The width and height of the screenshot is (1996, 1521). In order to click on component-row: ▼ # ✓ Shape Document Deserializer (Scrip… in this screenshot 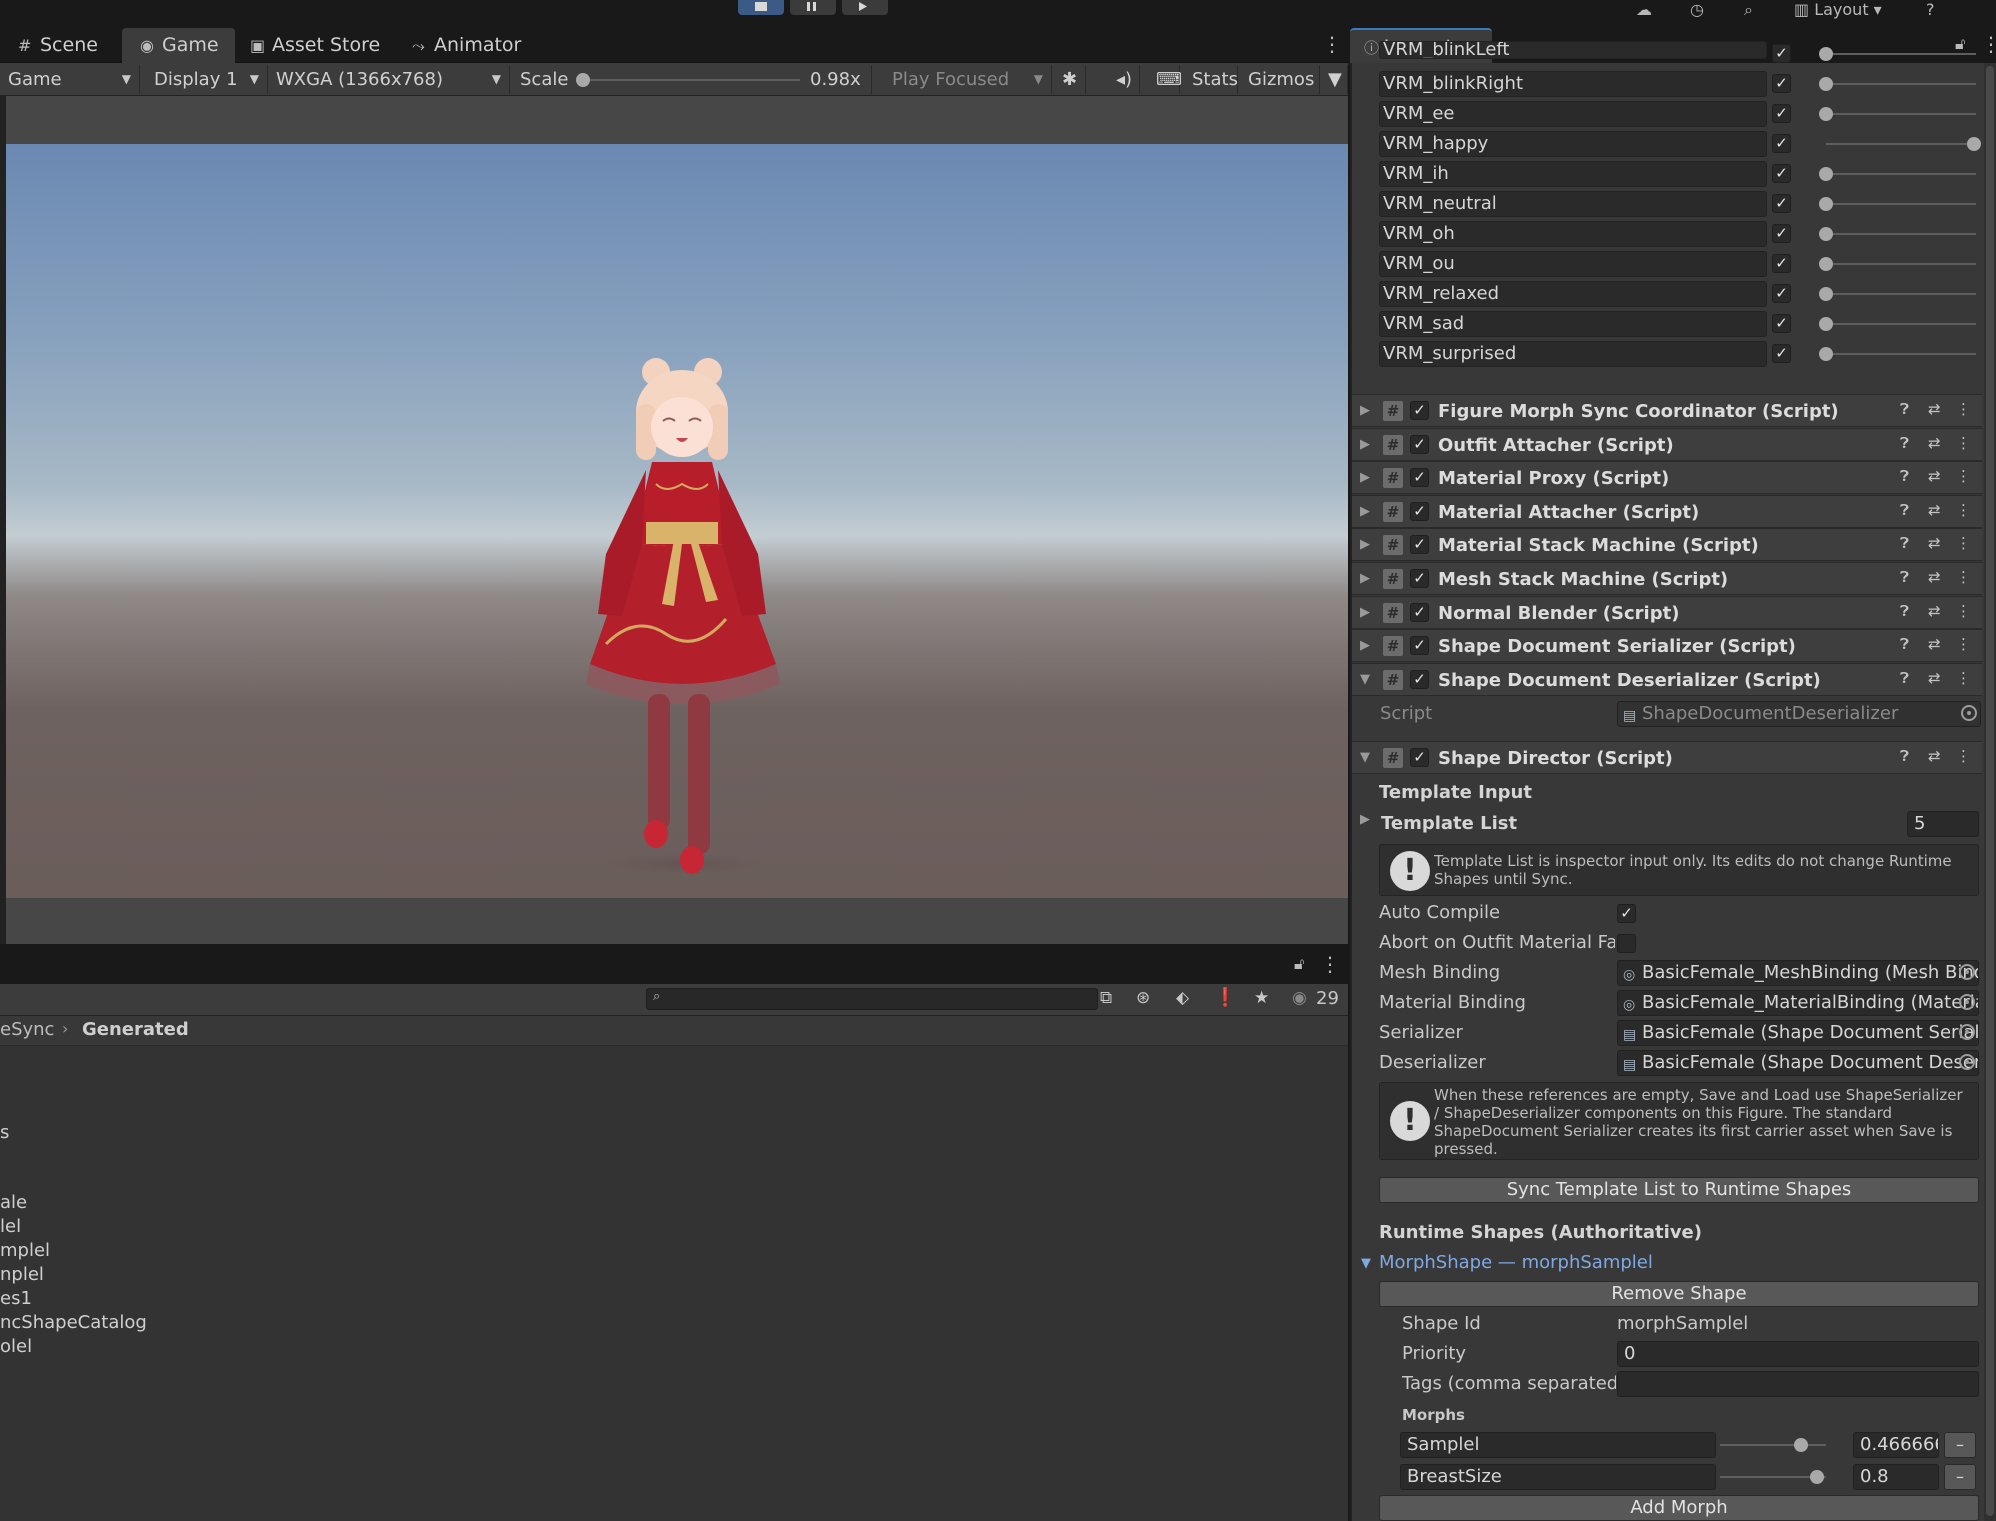, I will do `click(1667, 679)`.